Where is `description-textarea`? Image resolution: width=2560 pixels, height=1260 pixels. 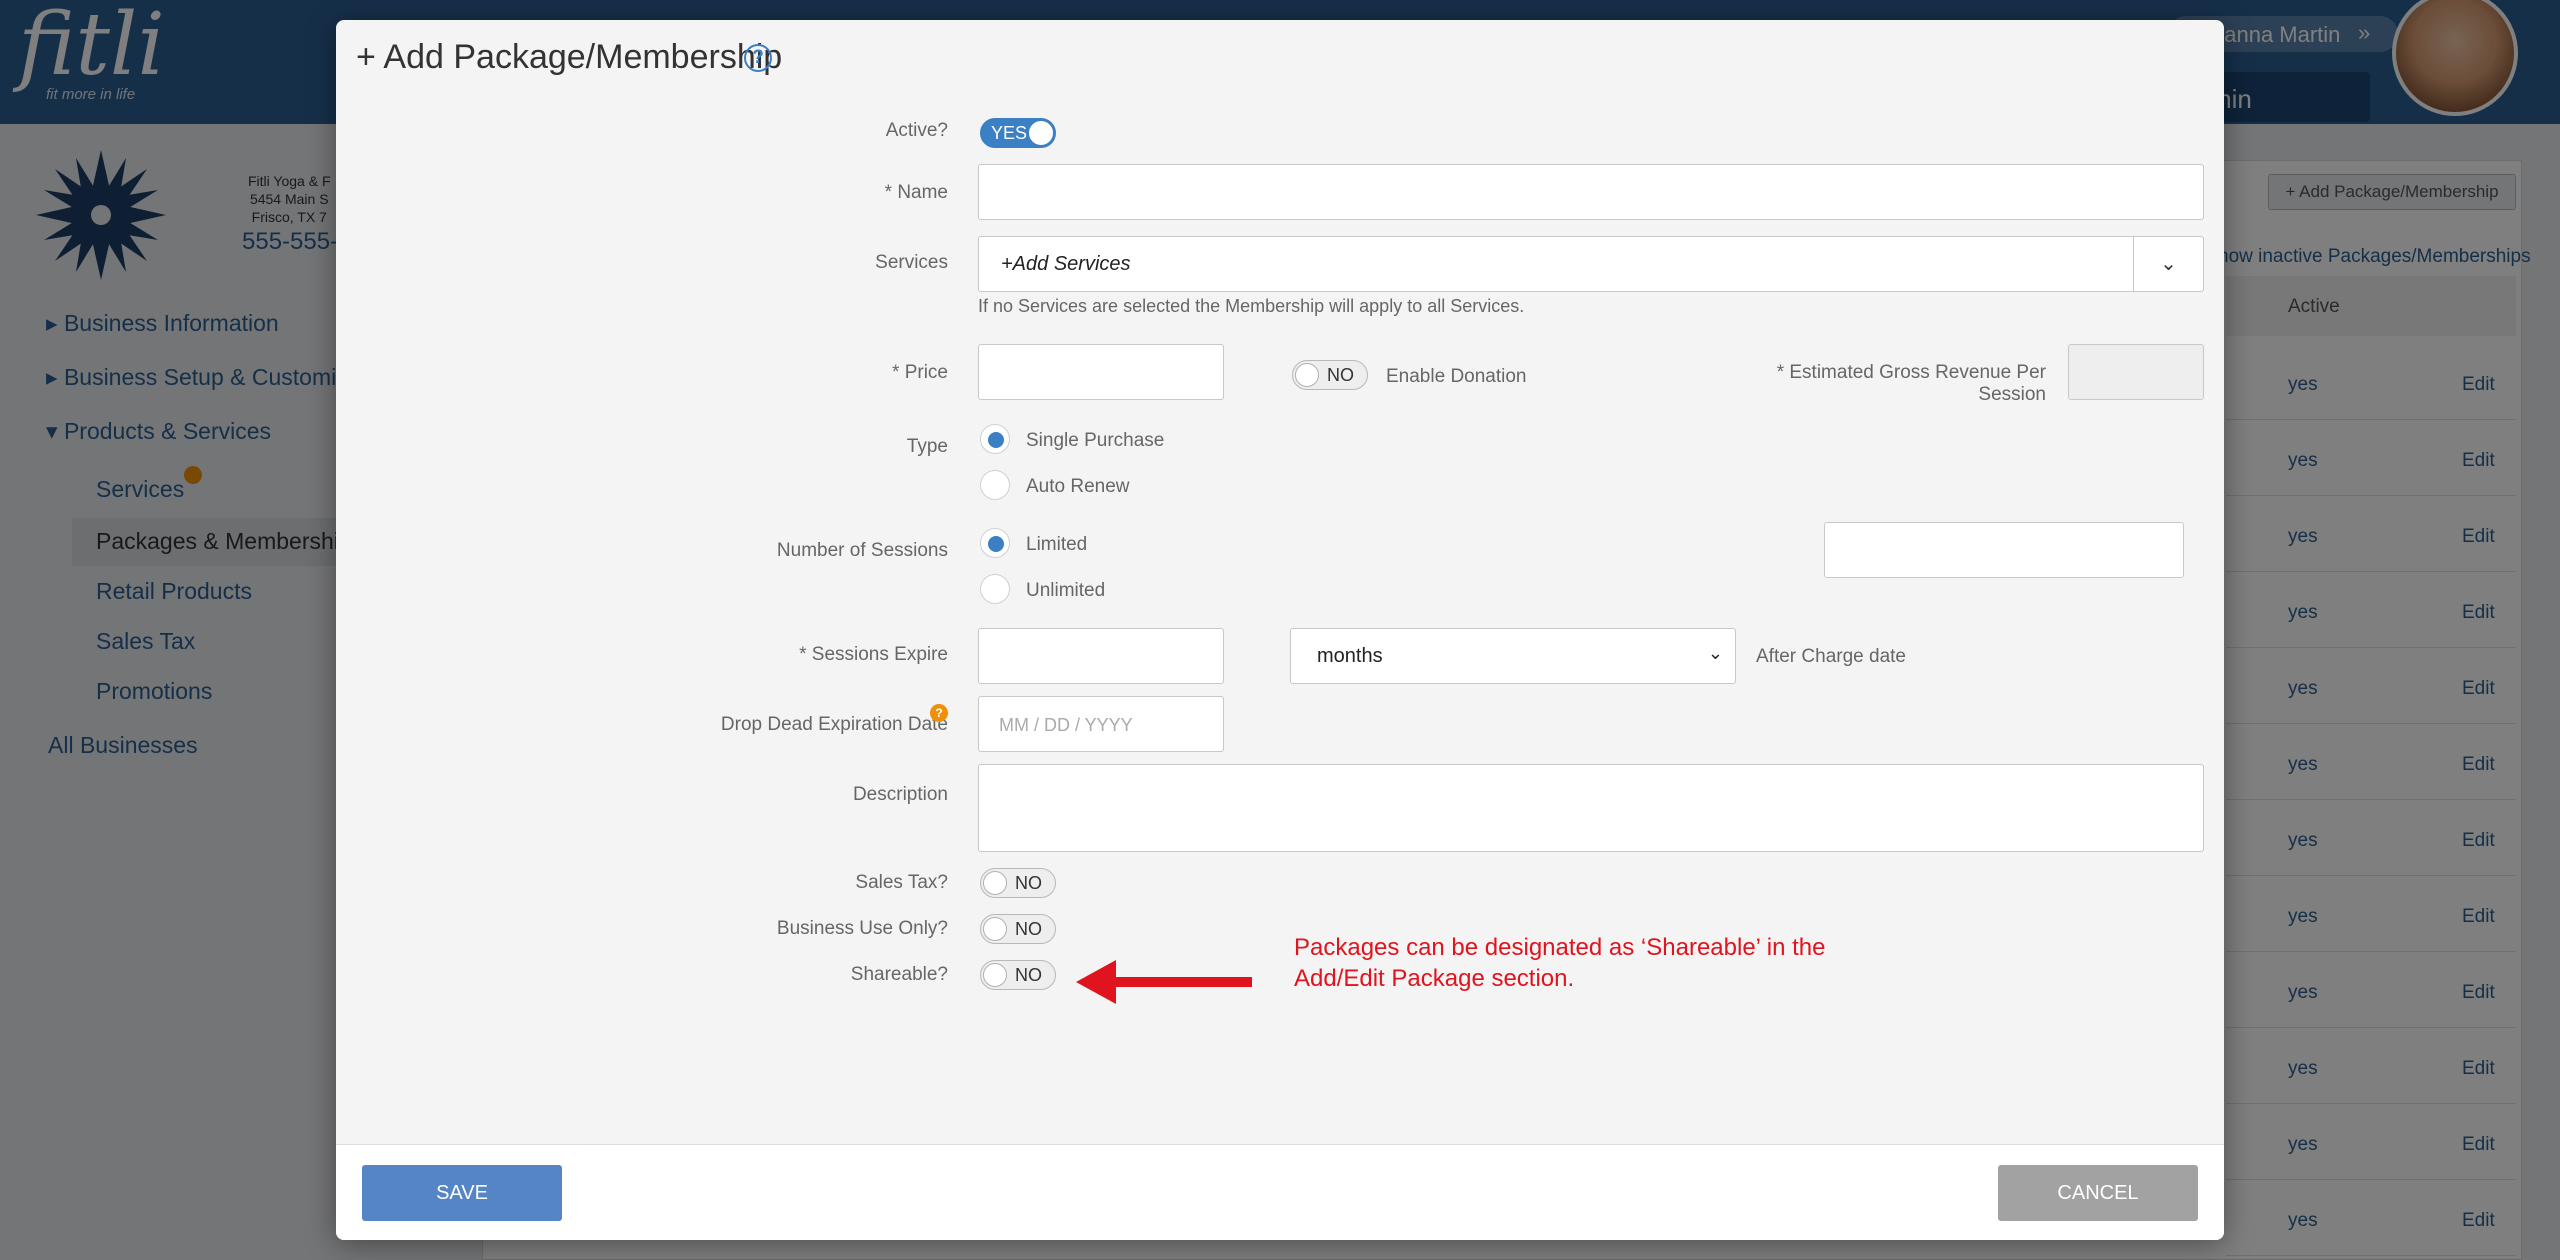 description-textarea is located at coordinates (1591, 808).